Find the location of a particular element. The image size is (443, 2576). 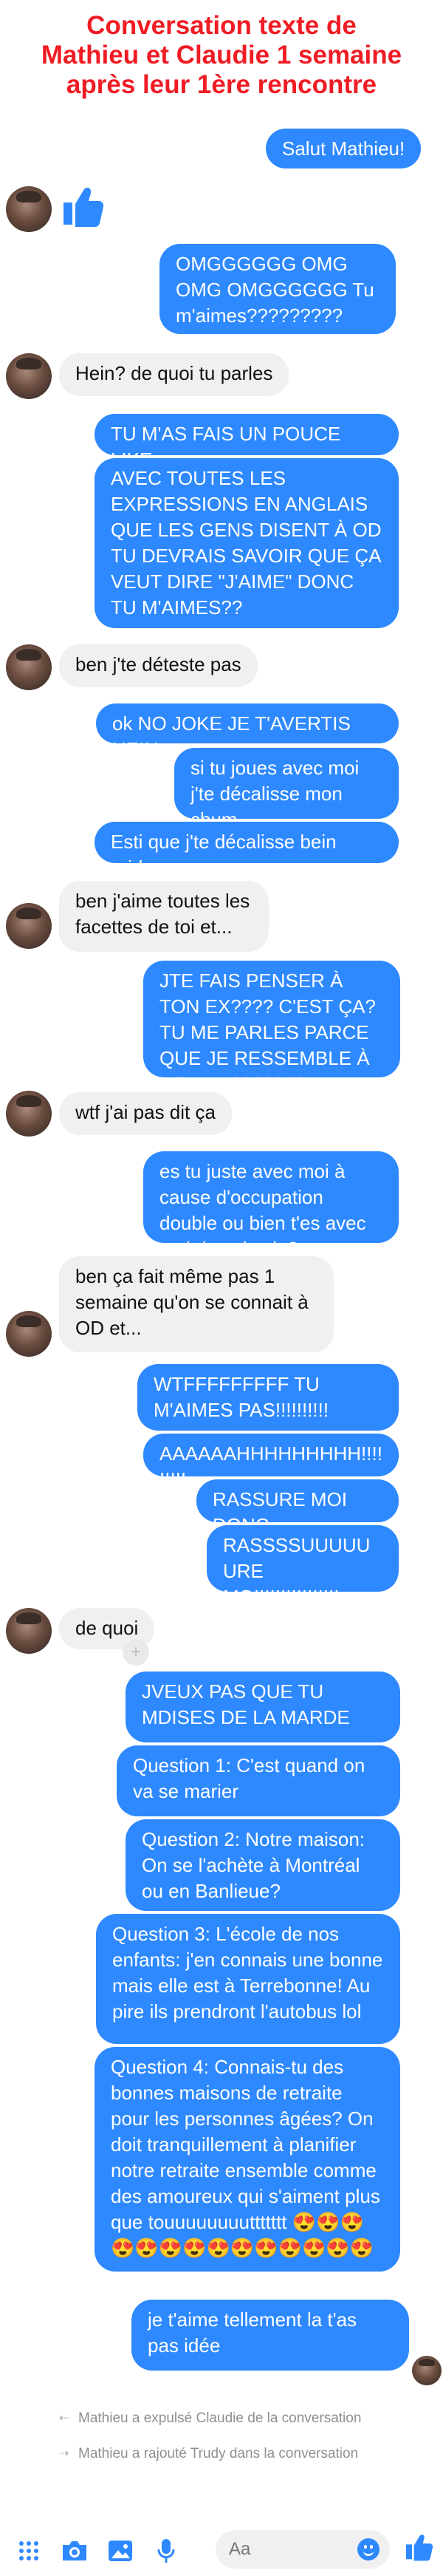

message-outgoing: TU M'AS FAIS UN POUCE LIKE is located at coordinates (247, 442).